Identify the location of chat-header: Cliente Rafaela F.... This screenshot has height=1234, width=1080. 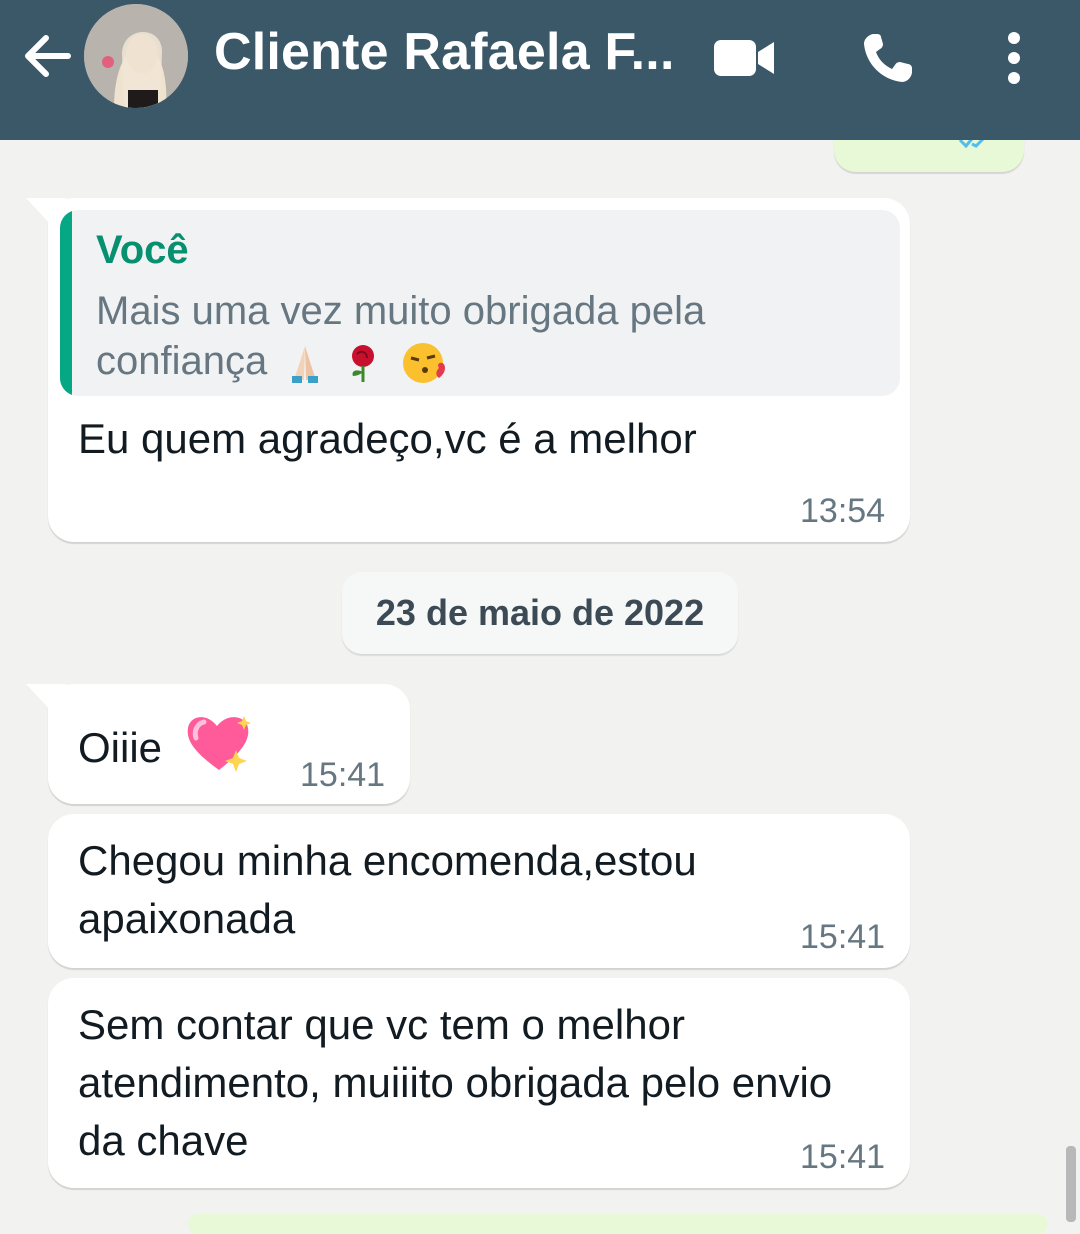
(540, 70).